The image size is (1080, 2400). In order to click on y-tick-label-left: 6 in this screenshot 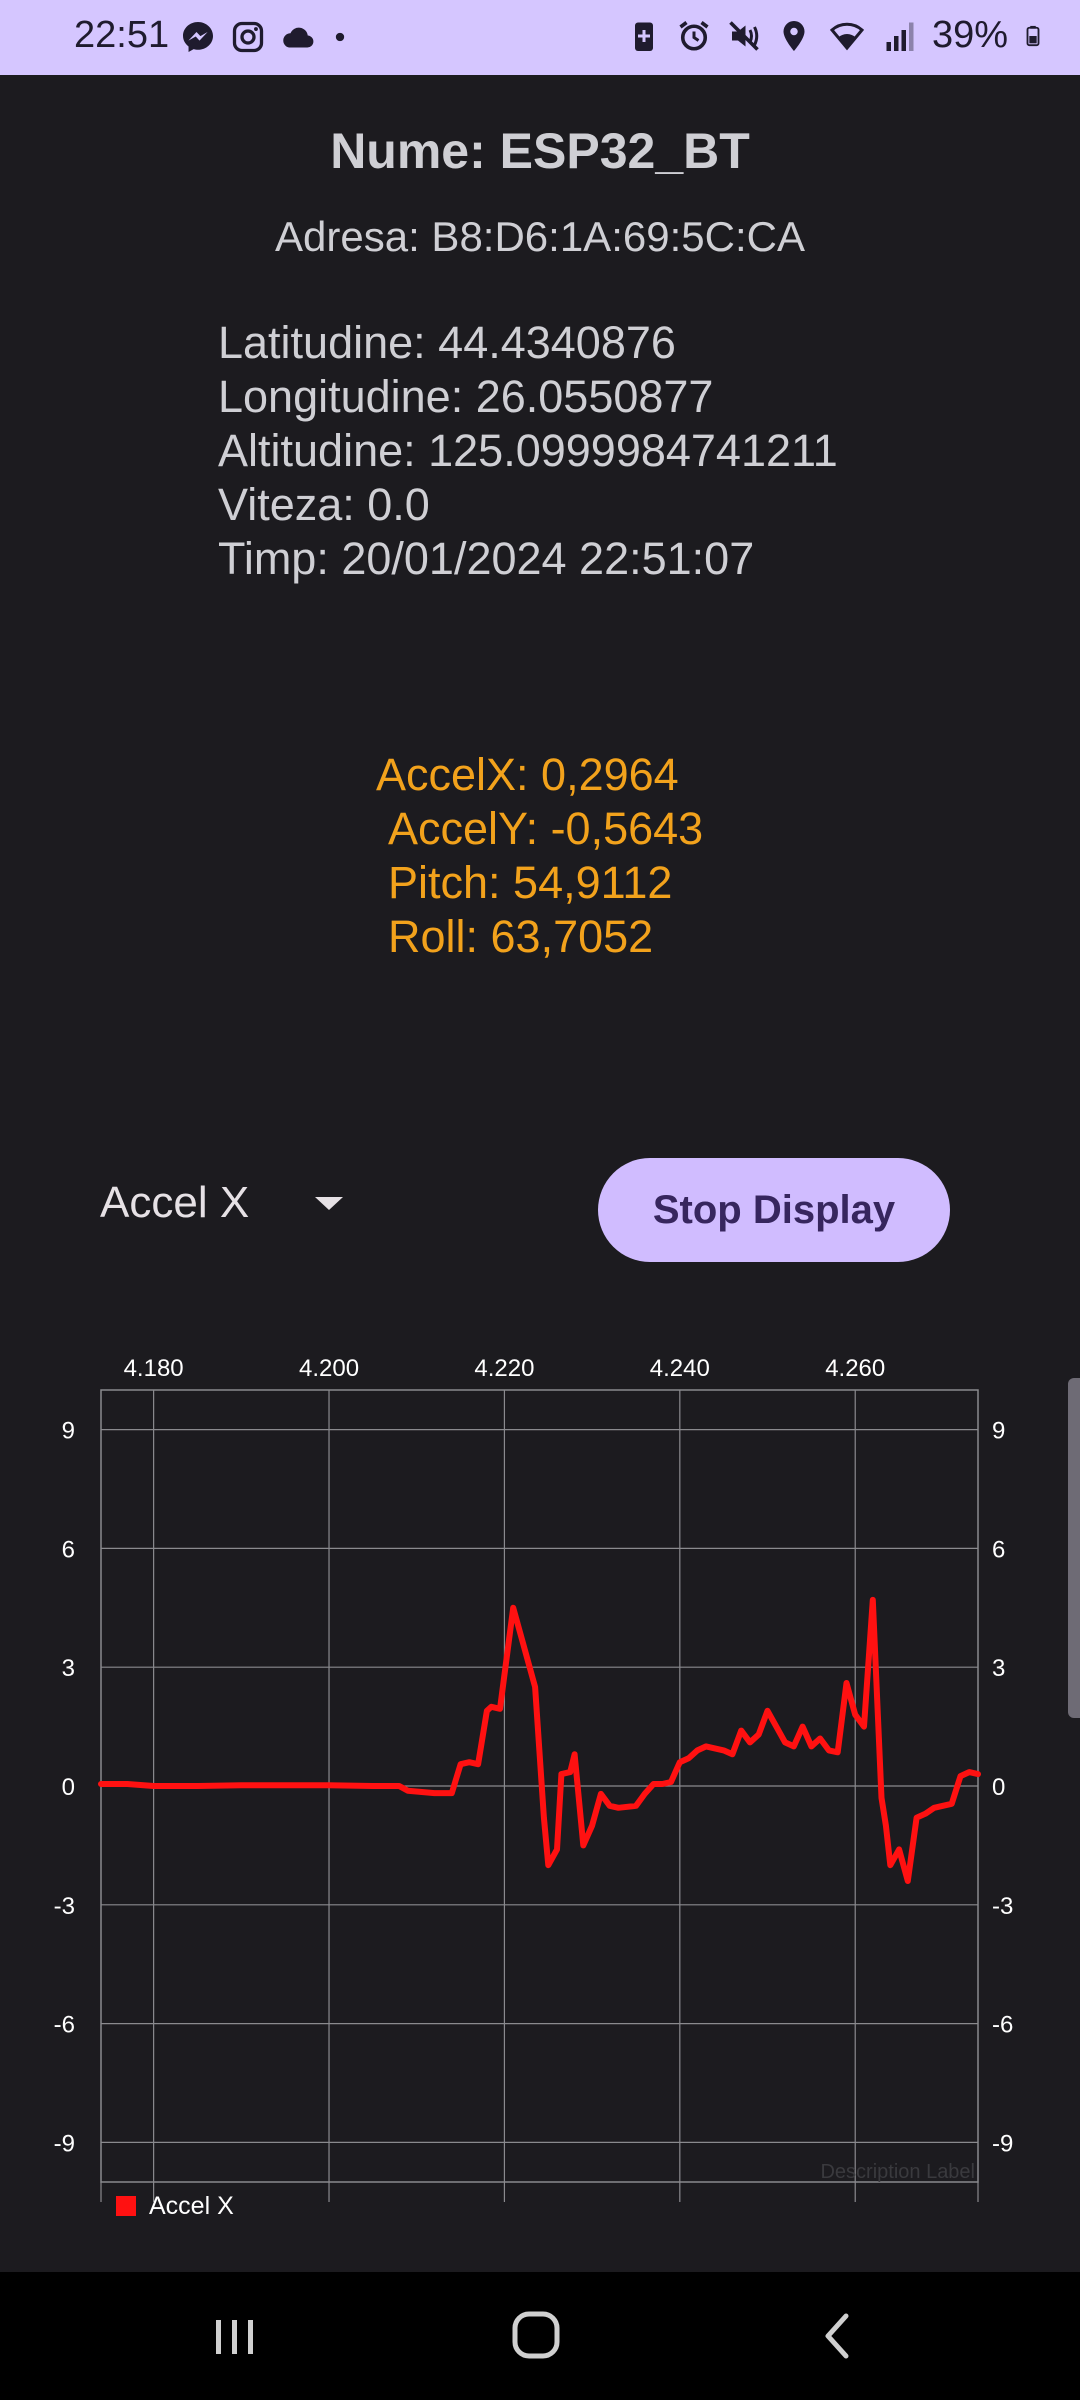, I will do `click(68, 1549)`.